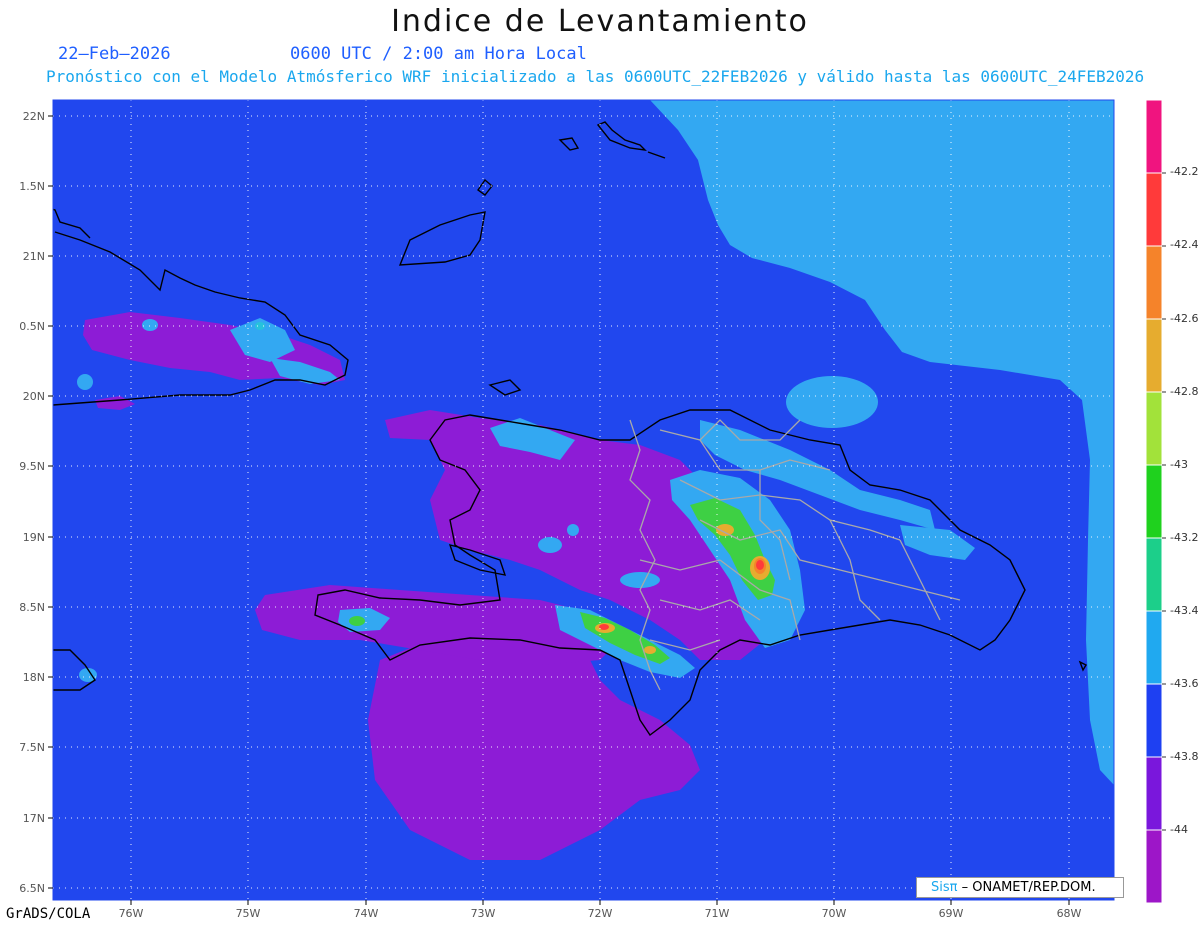  Describe the element at coordinates (1026, 887) in the screenshot. I see `credit-org: – ONAMET/REP.DOM.` at that location.